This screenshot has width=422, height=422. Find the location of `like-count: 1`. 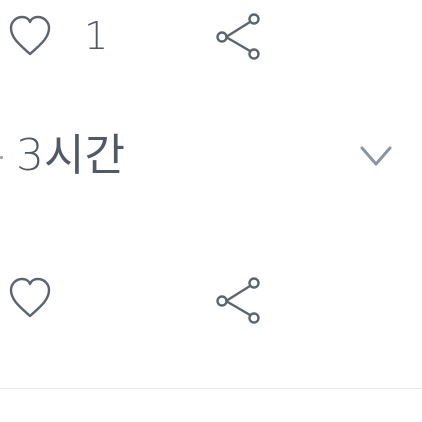

like-count: 1 is located at coordinates (96, 36).